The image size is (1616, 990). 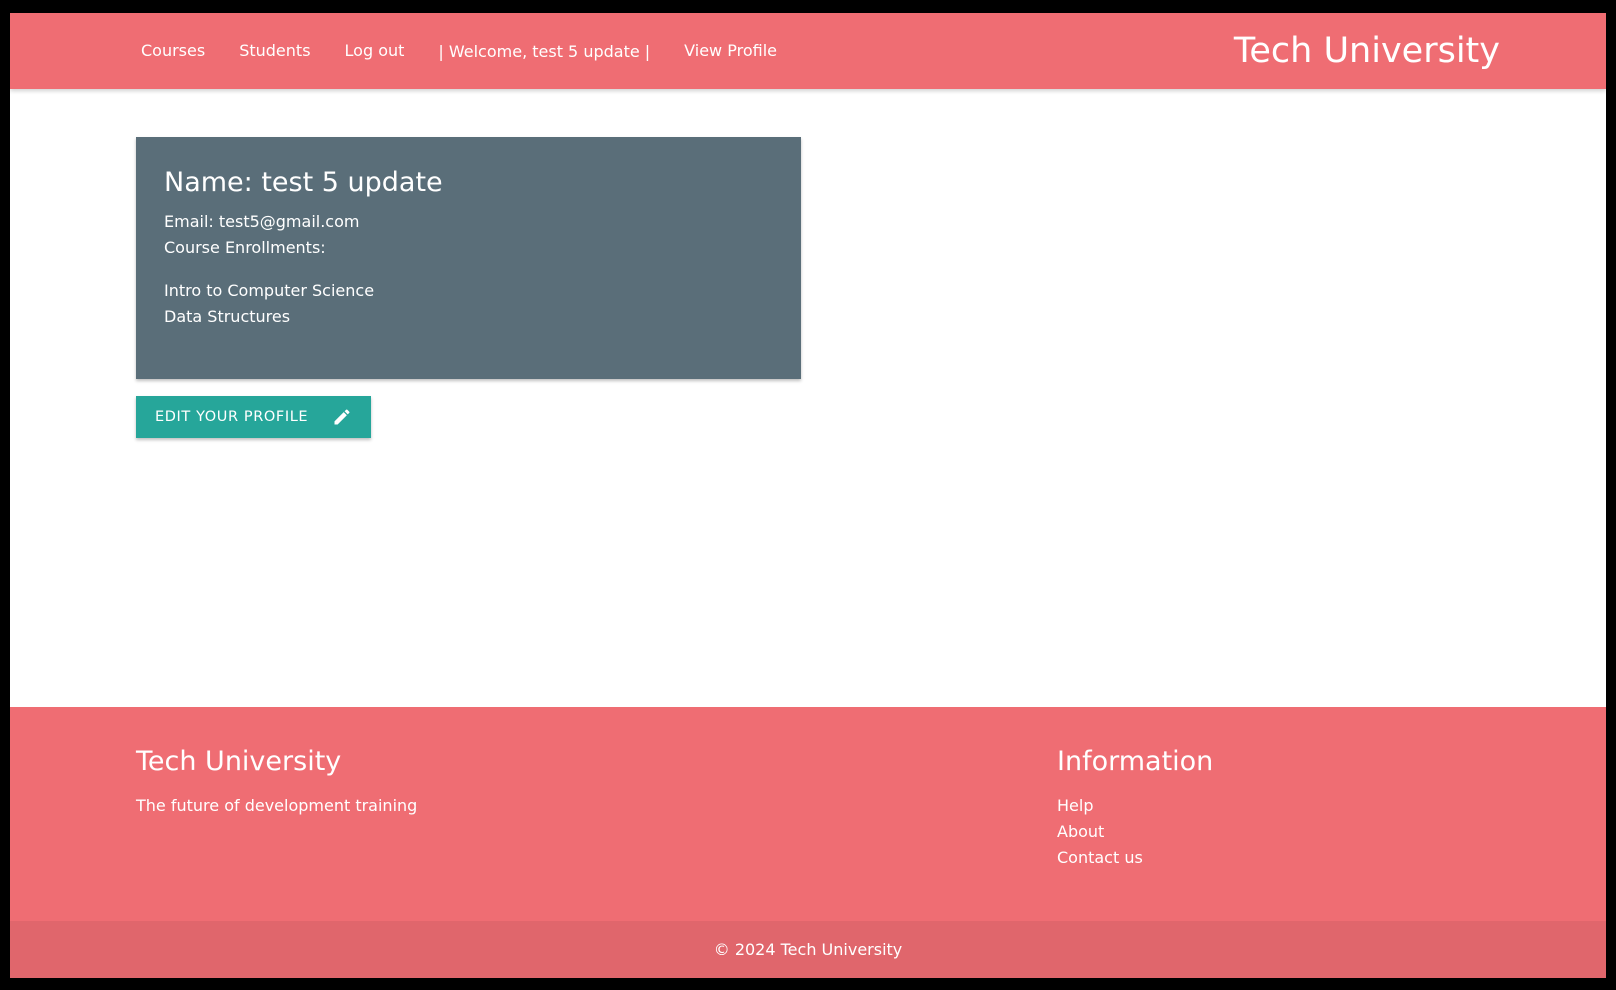 What do you see at coordinates (375, 51) in the screenshot?
I see `nav-link-logout: Log out` at bounding box center [375, 51].